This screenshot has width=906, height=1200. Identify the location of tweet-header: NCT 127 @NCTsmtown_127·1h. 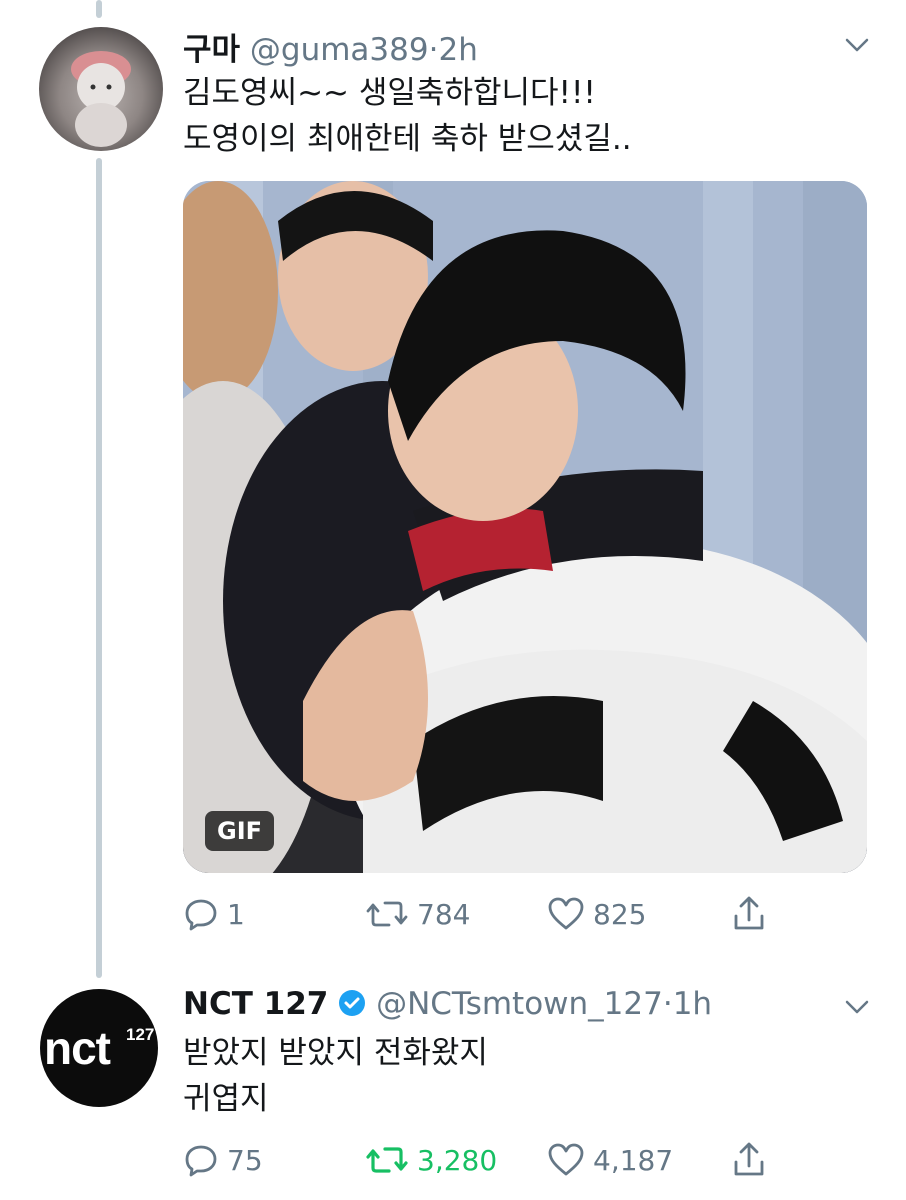
(447, 1004).